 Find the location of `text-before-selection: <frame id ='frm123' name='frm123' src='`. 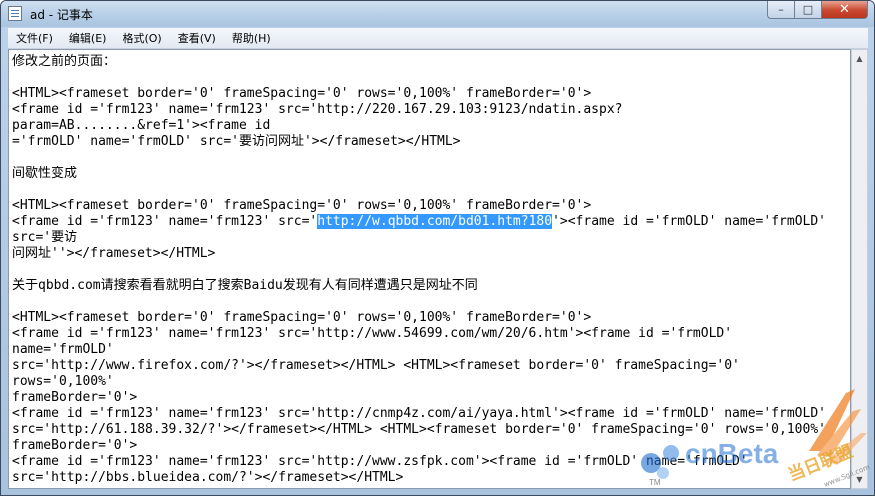

text-before-selection: <frame id ='frm123' name='frm123' src=' is located at coordinates (165, 221).